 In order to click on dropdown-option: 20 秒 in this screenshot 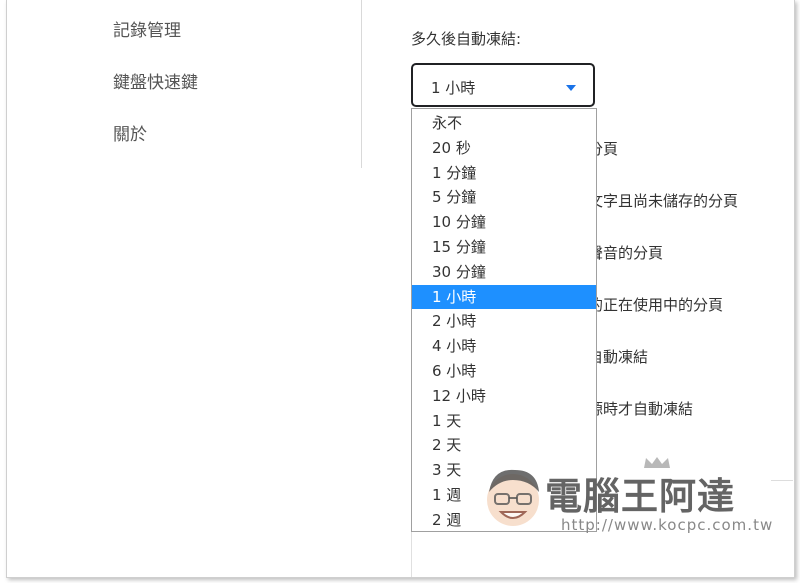, I will do `click(504, 148)`.